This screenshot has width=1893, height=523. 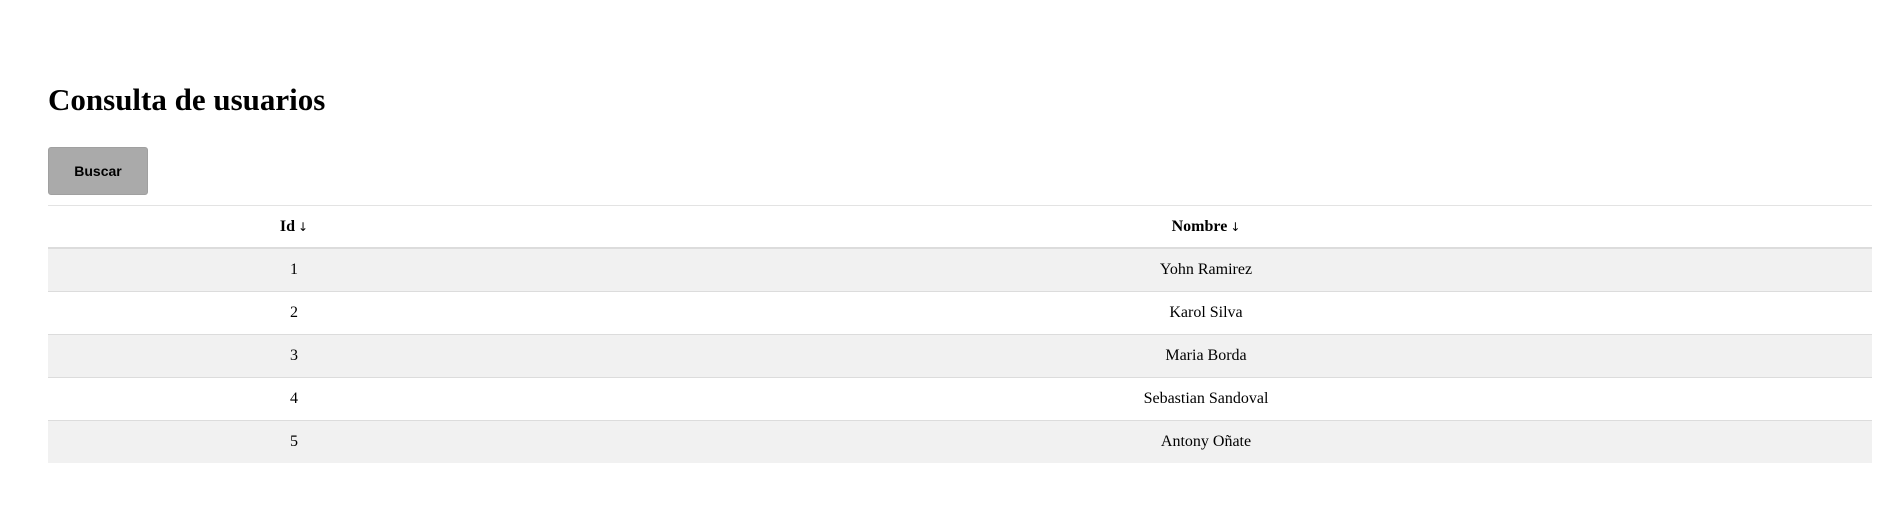 I want to click on cell-id: 1, so click(x=294, y=270).